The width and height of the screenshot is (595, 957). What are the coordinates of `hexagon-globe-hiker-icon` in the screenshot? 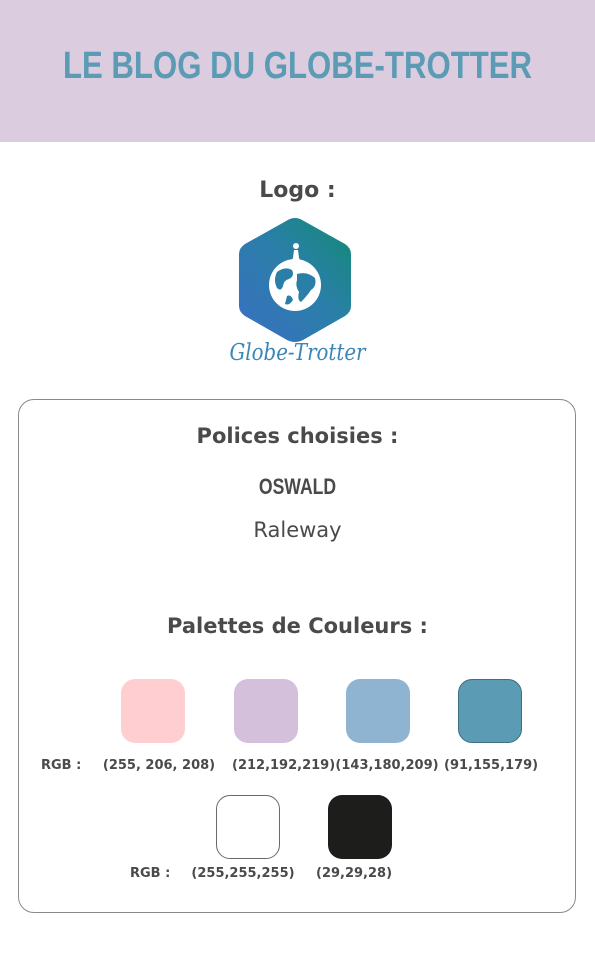 It's located at (295, 280).